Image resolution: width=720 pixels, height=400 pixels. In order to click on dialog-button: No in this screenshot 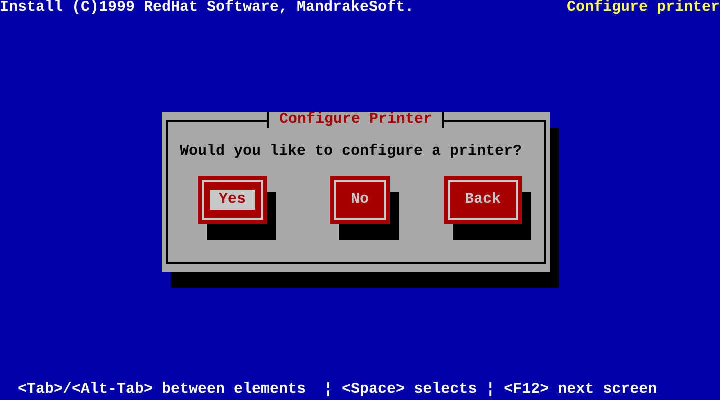, I will do `click(360, 200)`.